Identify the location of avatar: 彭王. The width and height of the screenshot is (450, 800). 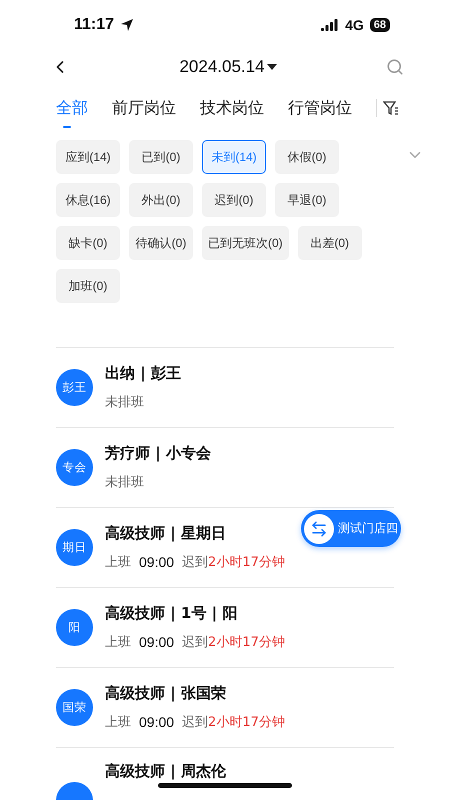
(74, 387).